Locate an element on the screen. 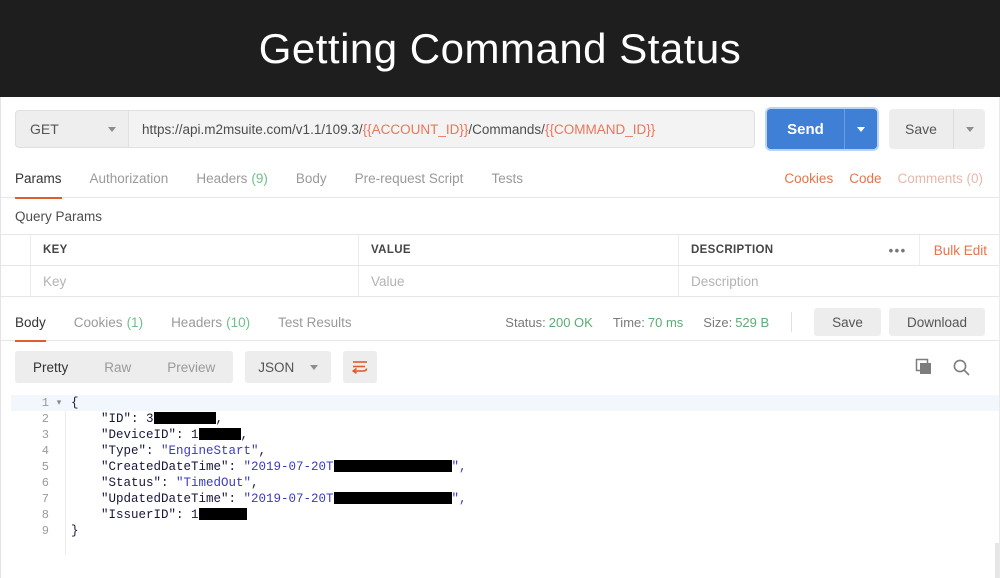 This screenshot has width=1000, height=578. tab-count: (9) is located at coordinates (259, 178).